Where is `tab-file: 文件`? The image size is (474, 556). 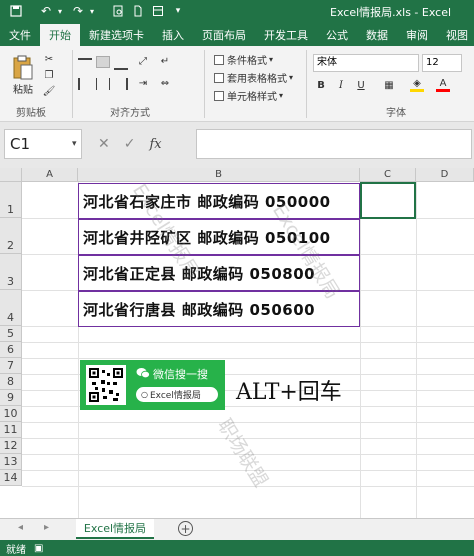 tab-file: 文件 is located at coordinates (20, 35).